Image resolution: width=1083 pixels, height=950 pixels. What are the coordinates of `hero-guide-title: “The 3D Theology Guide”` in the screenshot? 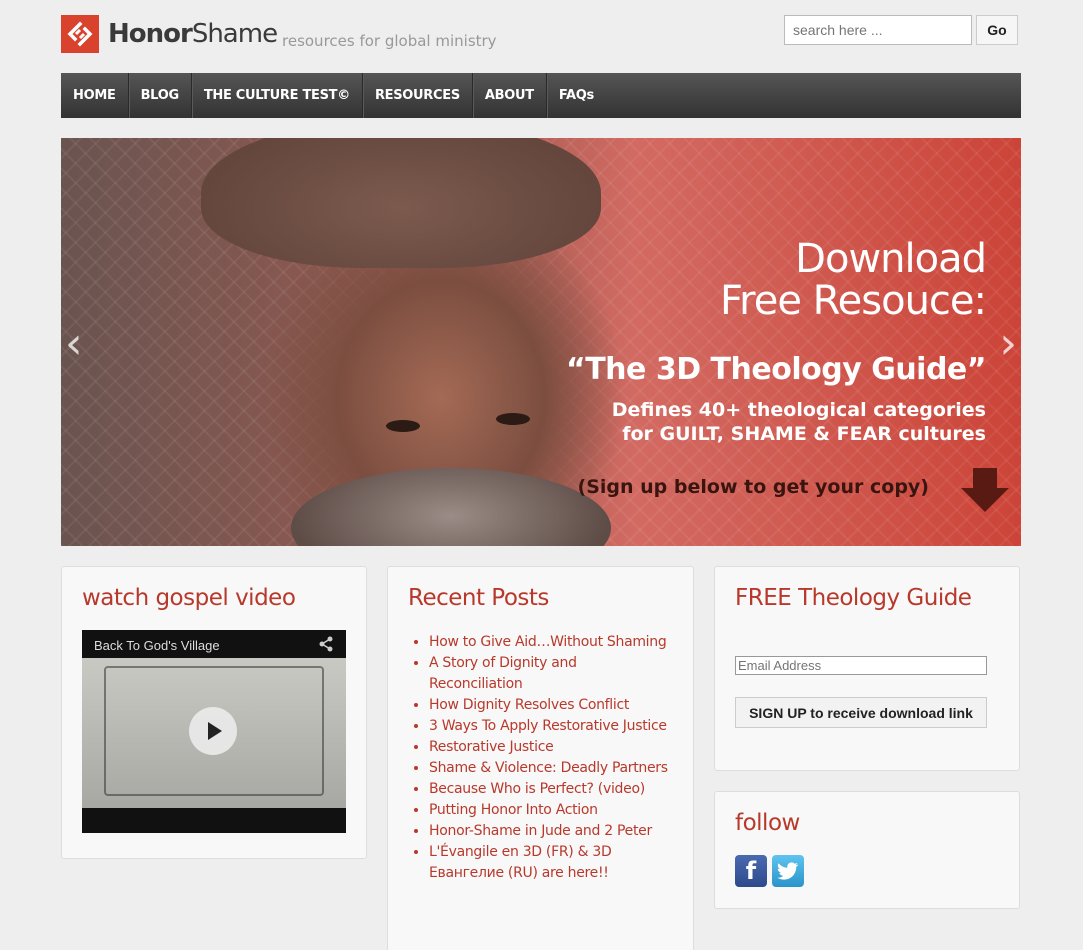 It's located at (776, 369).